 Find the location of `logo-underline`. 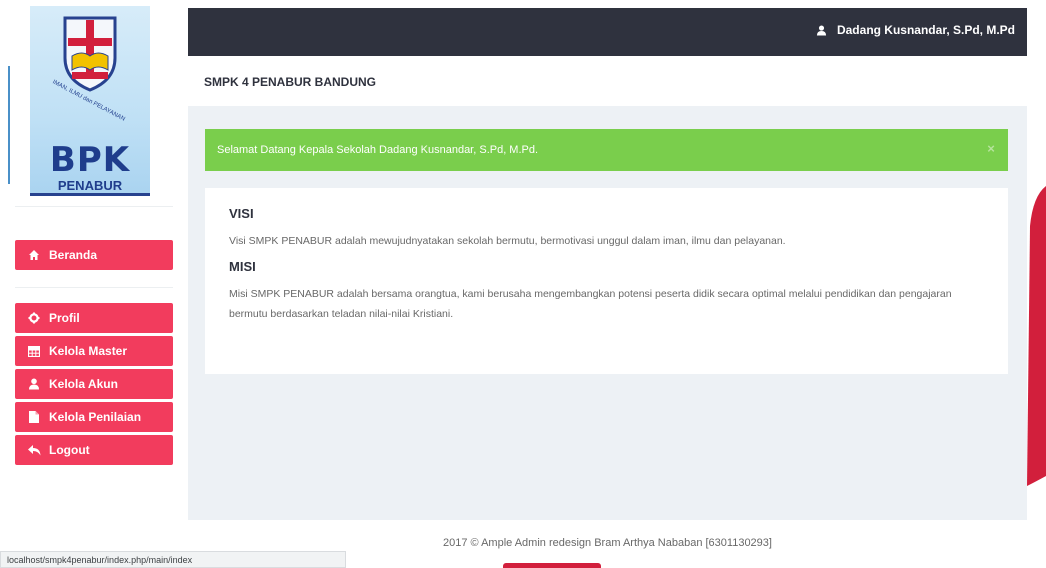

logo-underline is located at coordinates (90, 194).